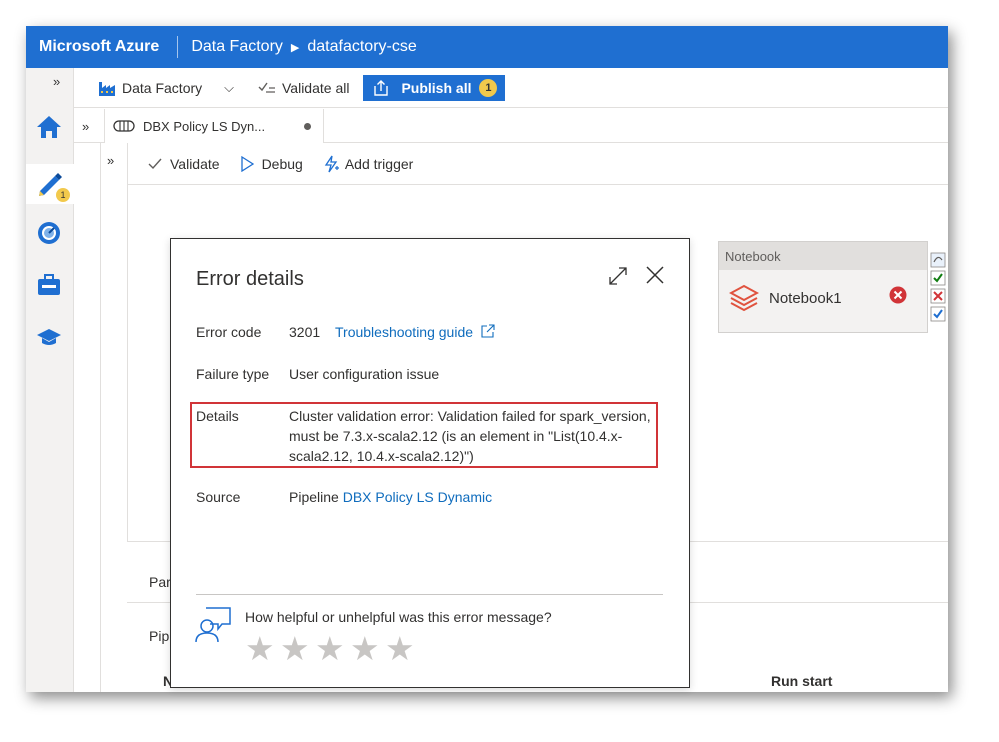  I want to click on failure-type-label: Failure type, so click(233, 374).